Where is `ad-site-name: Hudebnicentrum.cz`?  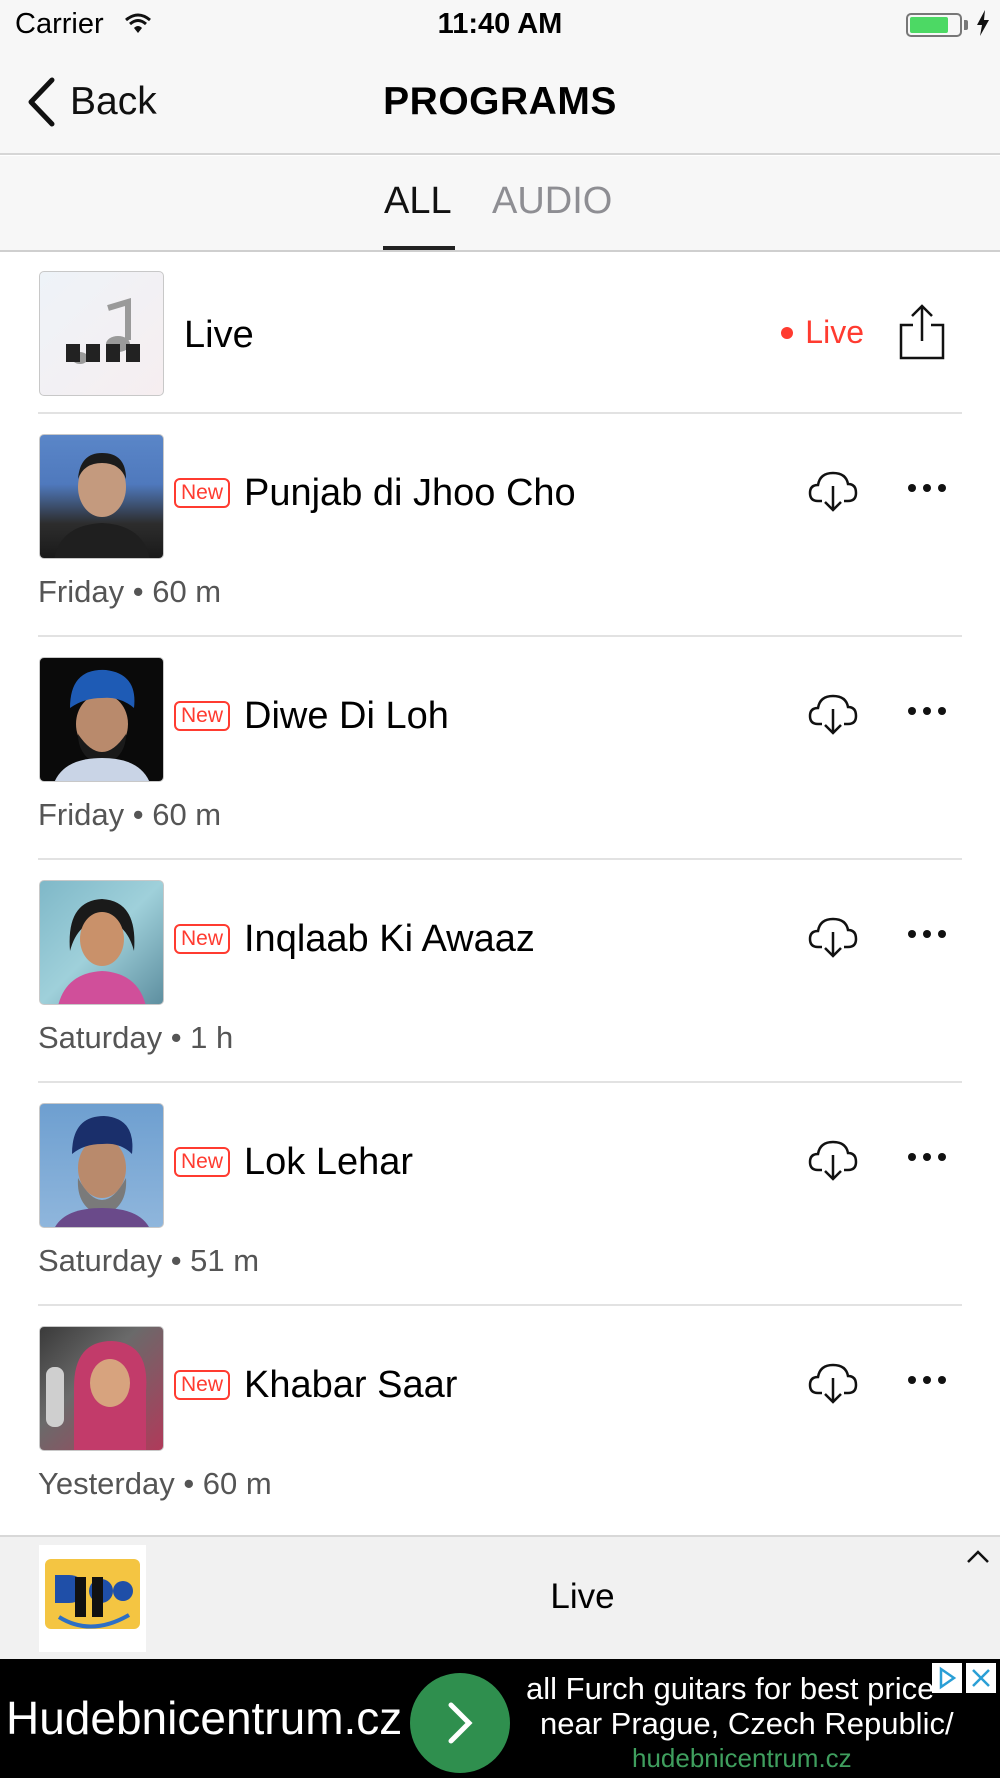
ad-site-name: Hudebnicentrum.cz is located at coordinates (204, 1718).